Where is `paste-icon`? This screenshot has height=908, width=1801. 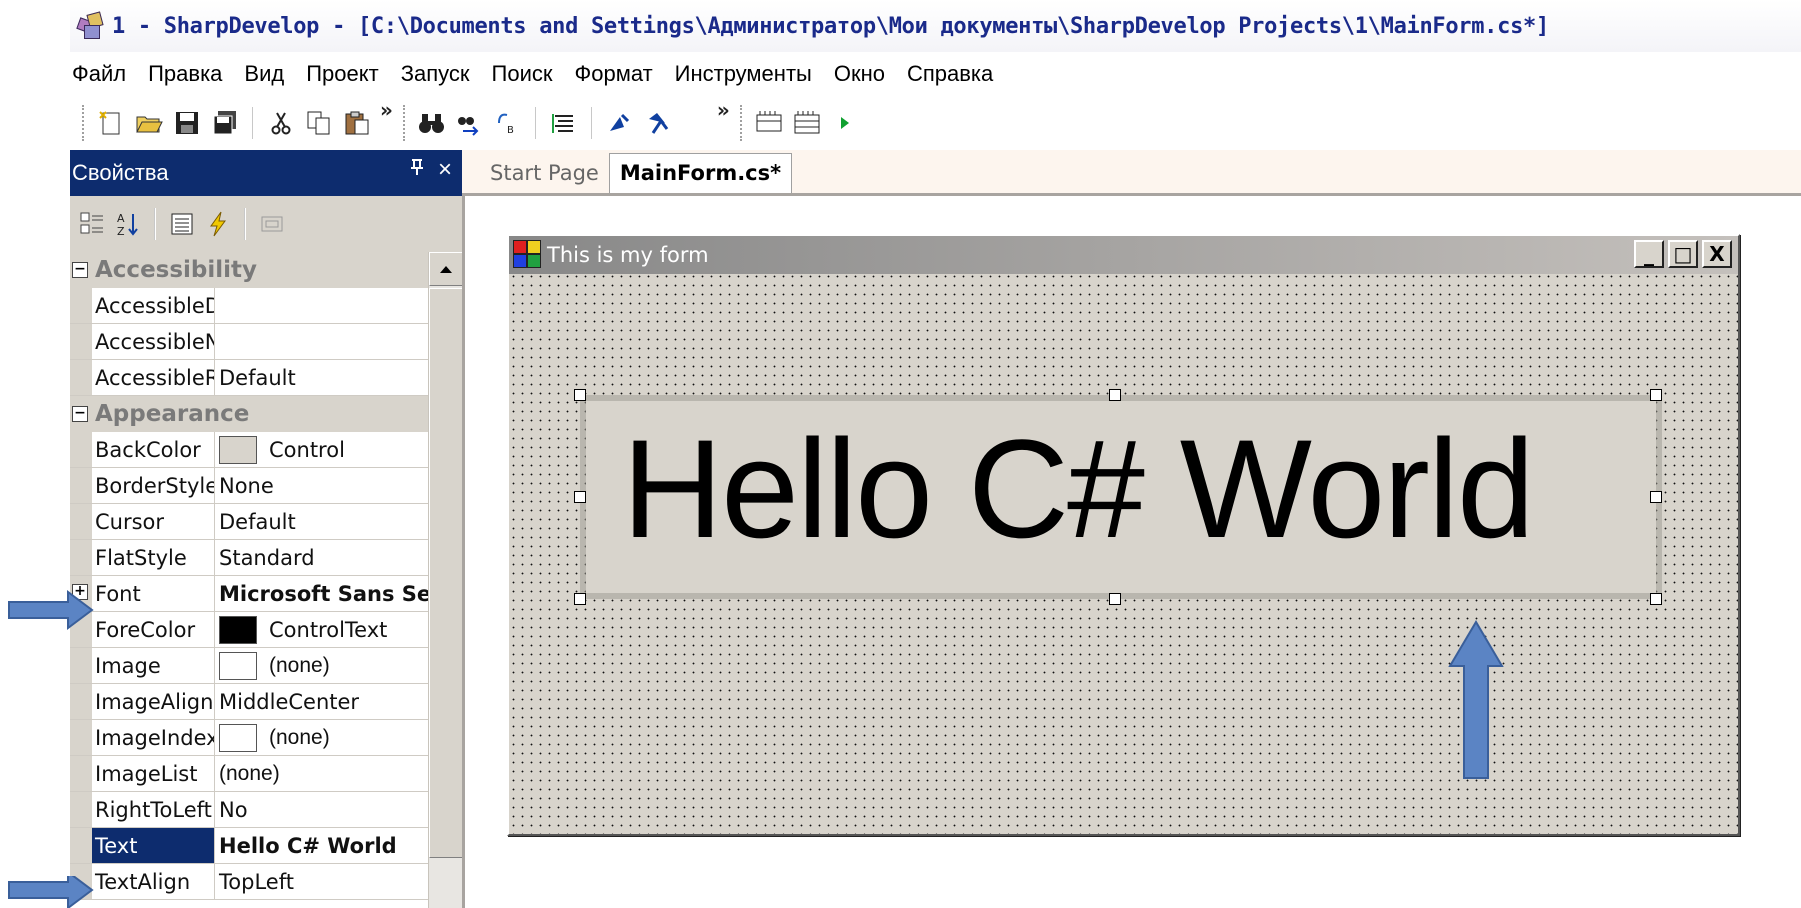
paste-icon is located at coordinates (357, 123).